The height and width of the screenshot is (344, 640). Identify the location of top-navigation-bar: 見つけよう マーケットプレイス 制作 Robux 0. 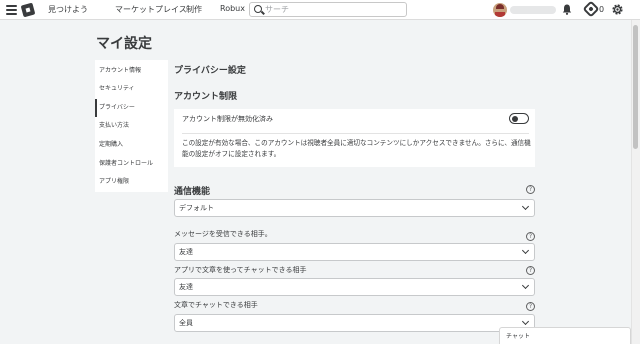
(320, 10).